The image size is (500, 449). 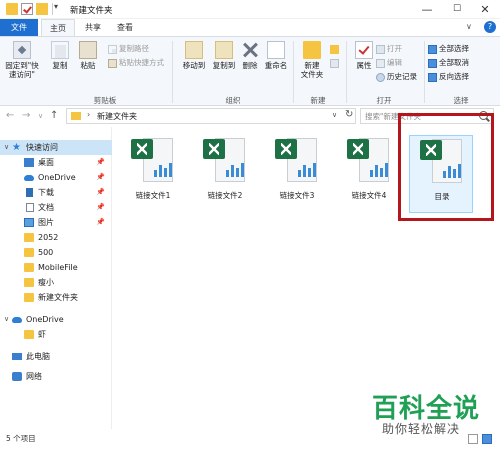 What do you see at coordinates (469, 26) in the screenshot?
I see `expand-ribbon-icon: ∨` at bounding box center [469, 26].